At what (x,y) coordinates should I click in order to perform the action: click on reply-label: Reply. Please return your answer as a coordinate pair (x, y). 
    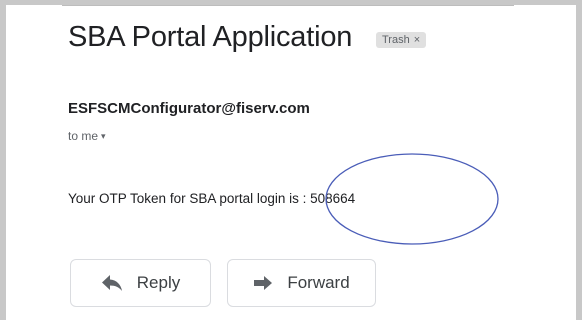
    Looking at the image, I should click on (158, 282).